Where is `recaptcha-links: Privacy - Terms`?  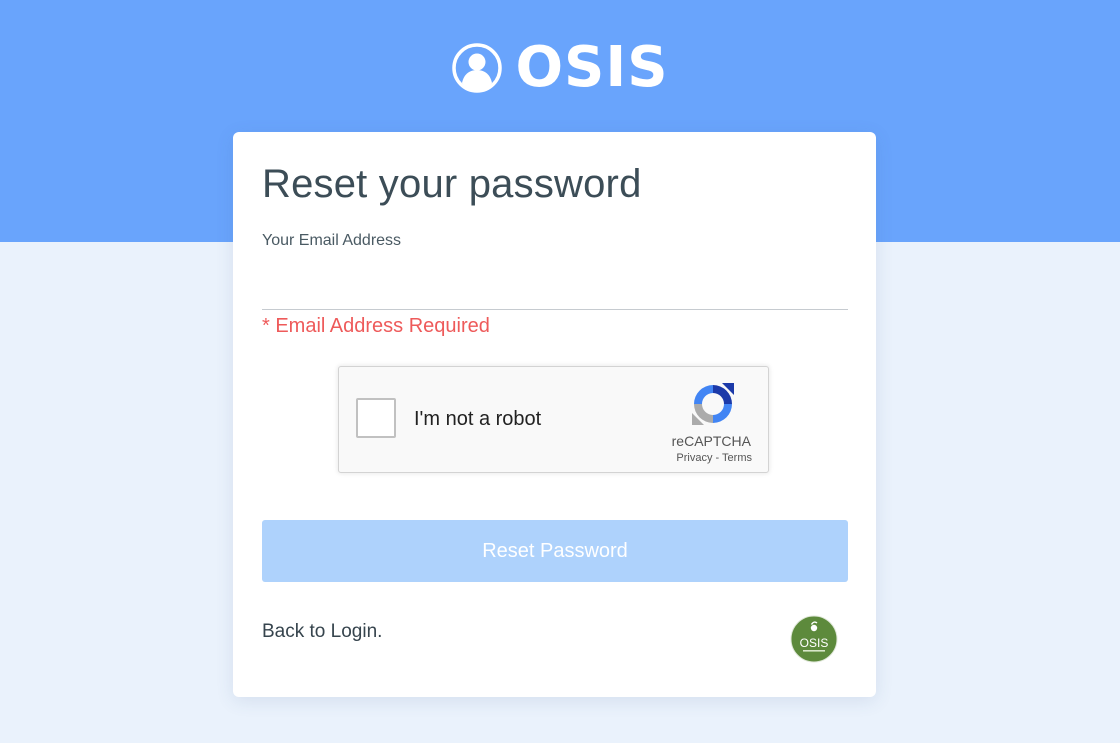 recaptcha-links: Privacy - Terms is located at coordinates (714, 458).